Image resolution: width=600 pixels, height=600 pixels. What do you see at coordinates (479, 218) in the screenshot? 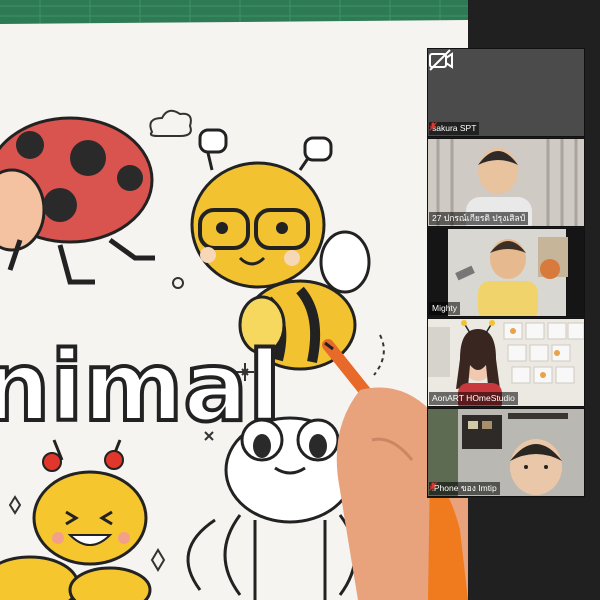
I see `participant-name: 27 ปกรณ์เกียรติ ปรุงเสิลป์` at bounding box center [479, 218].